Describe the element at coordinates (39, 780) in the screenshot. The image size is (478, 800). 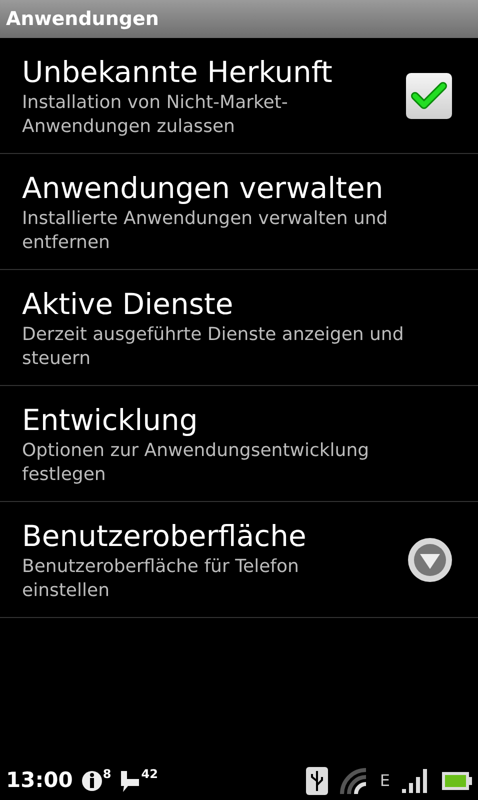
I see `clock-time: 13:00` at that location.